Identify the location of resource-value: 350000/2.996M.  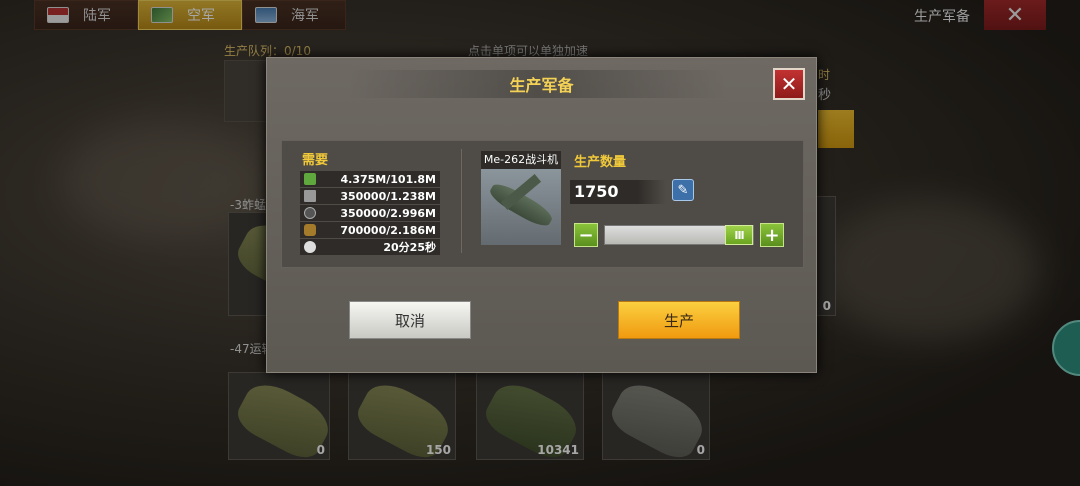
(388, 213).